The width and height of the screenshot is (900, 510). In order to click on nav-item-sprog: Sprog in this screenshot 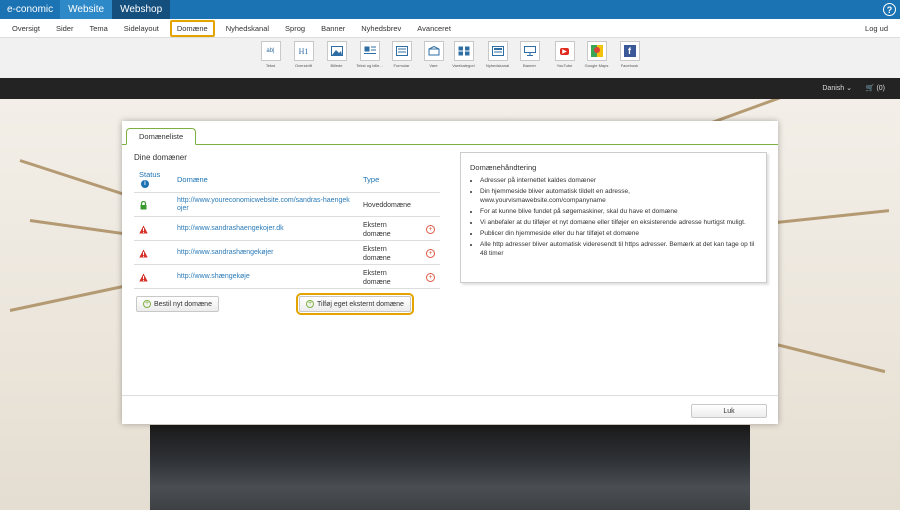, I will do `click(295, 28)`.